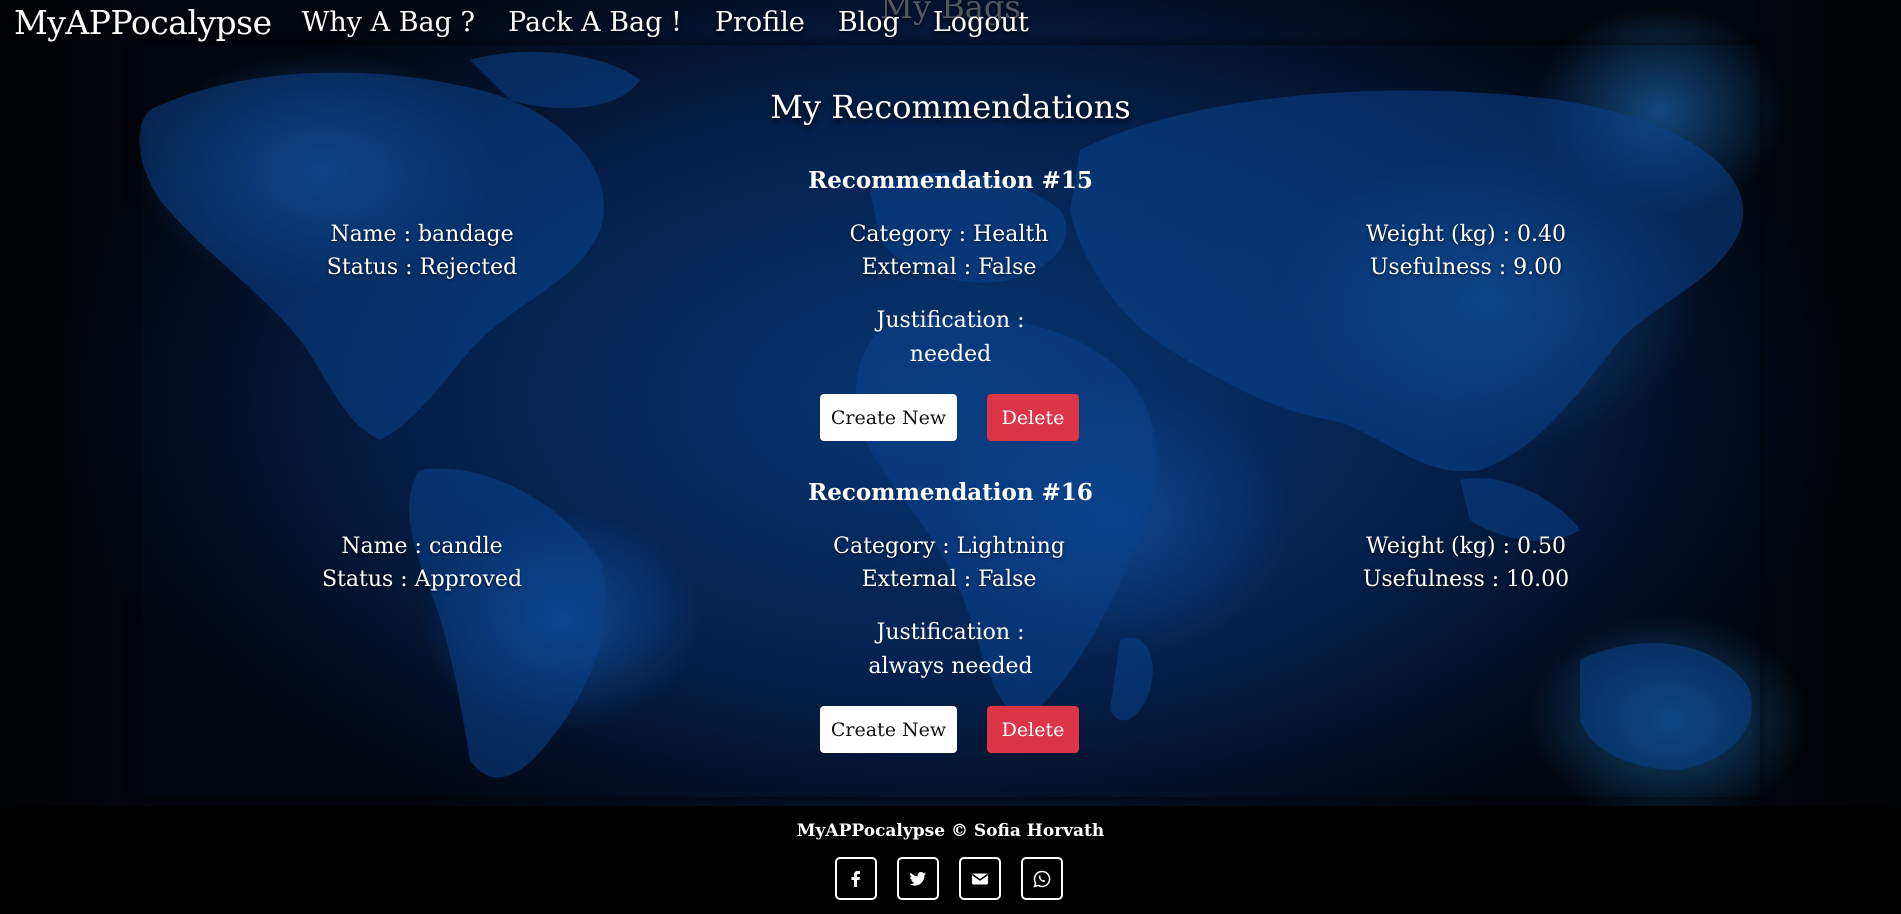 Image resolution: width=1901 pixels, height=914 pixels. I want to click on recommendation-weight: Weight (kg) : 0.40, so click(1466, 234).